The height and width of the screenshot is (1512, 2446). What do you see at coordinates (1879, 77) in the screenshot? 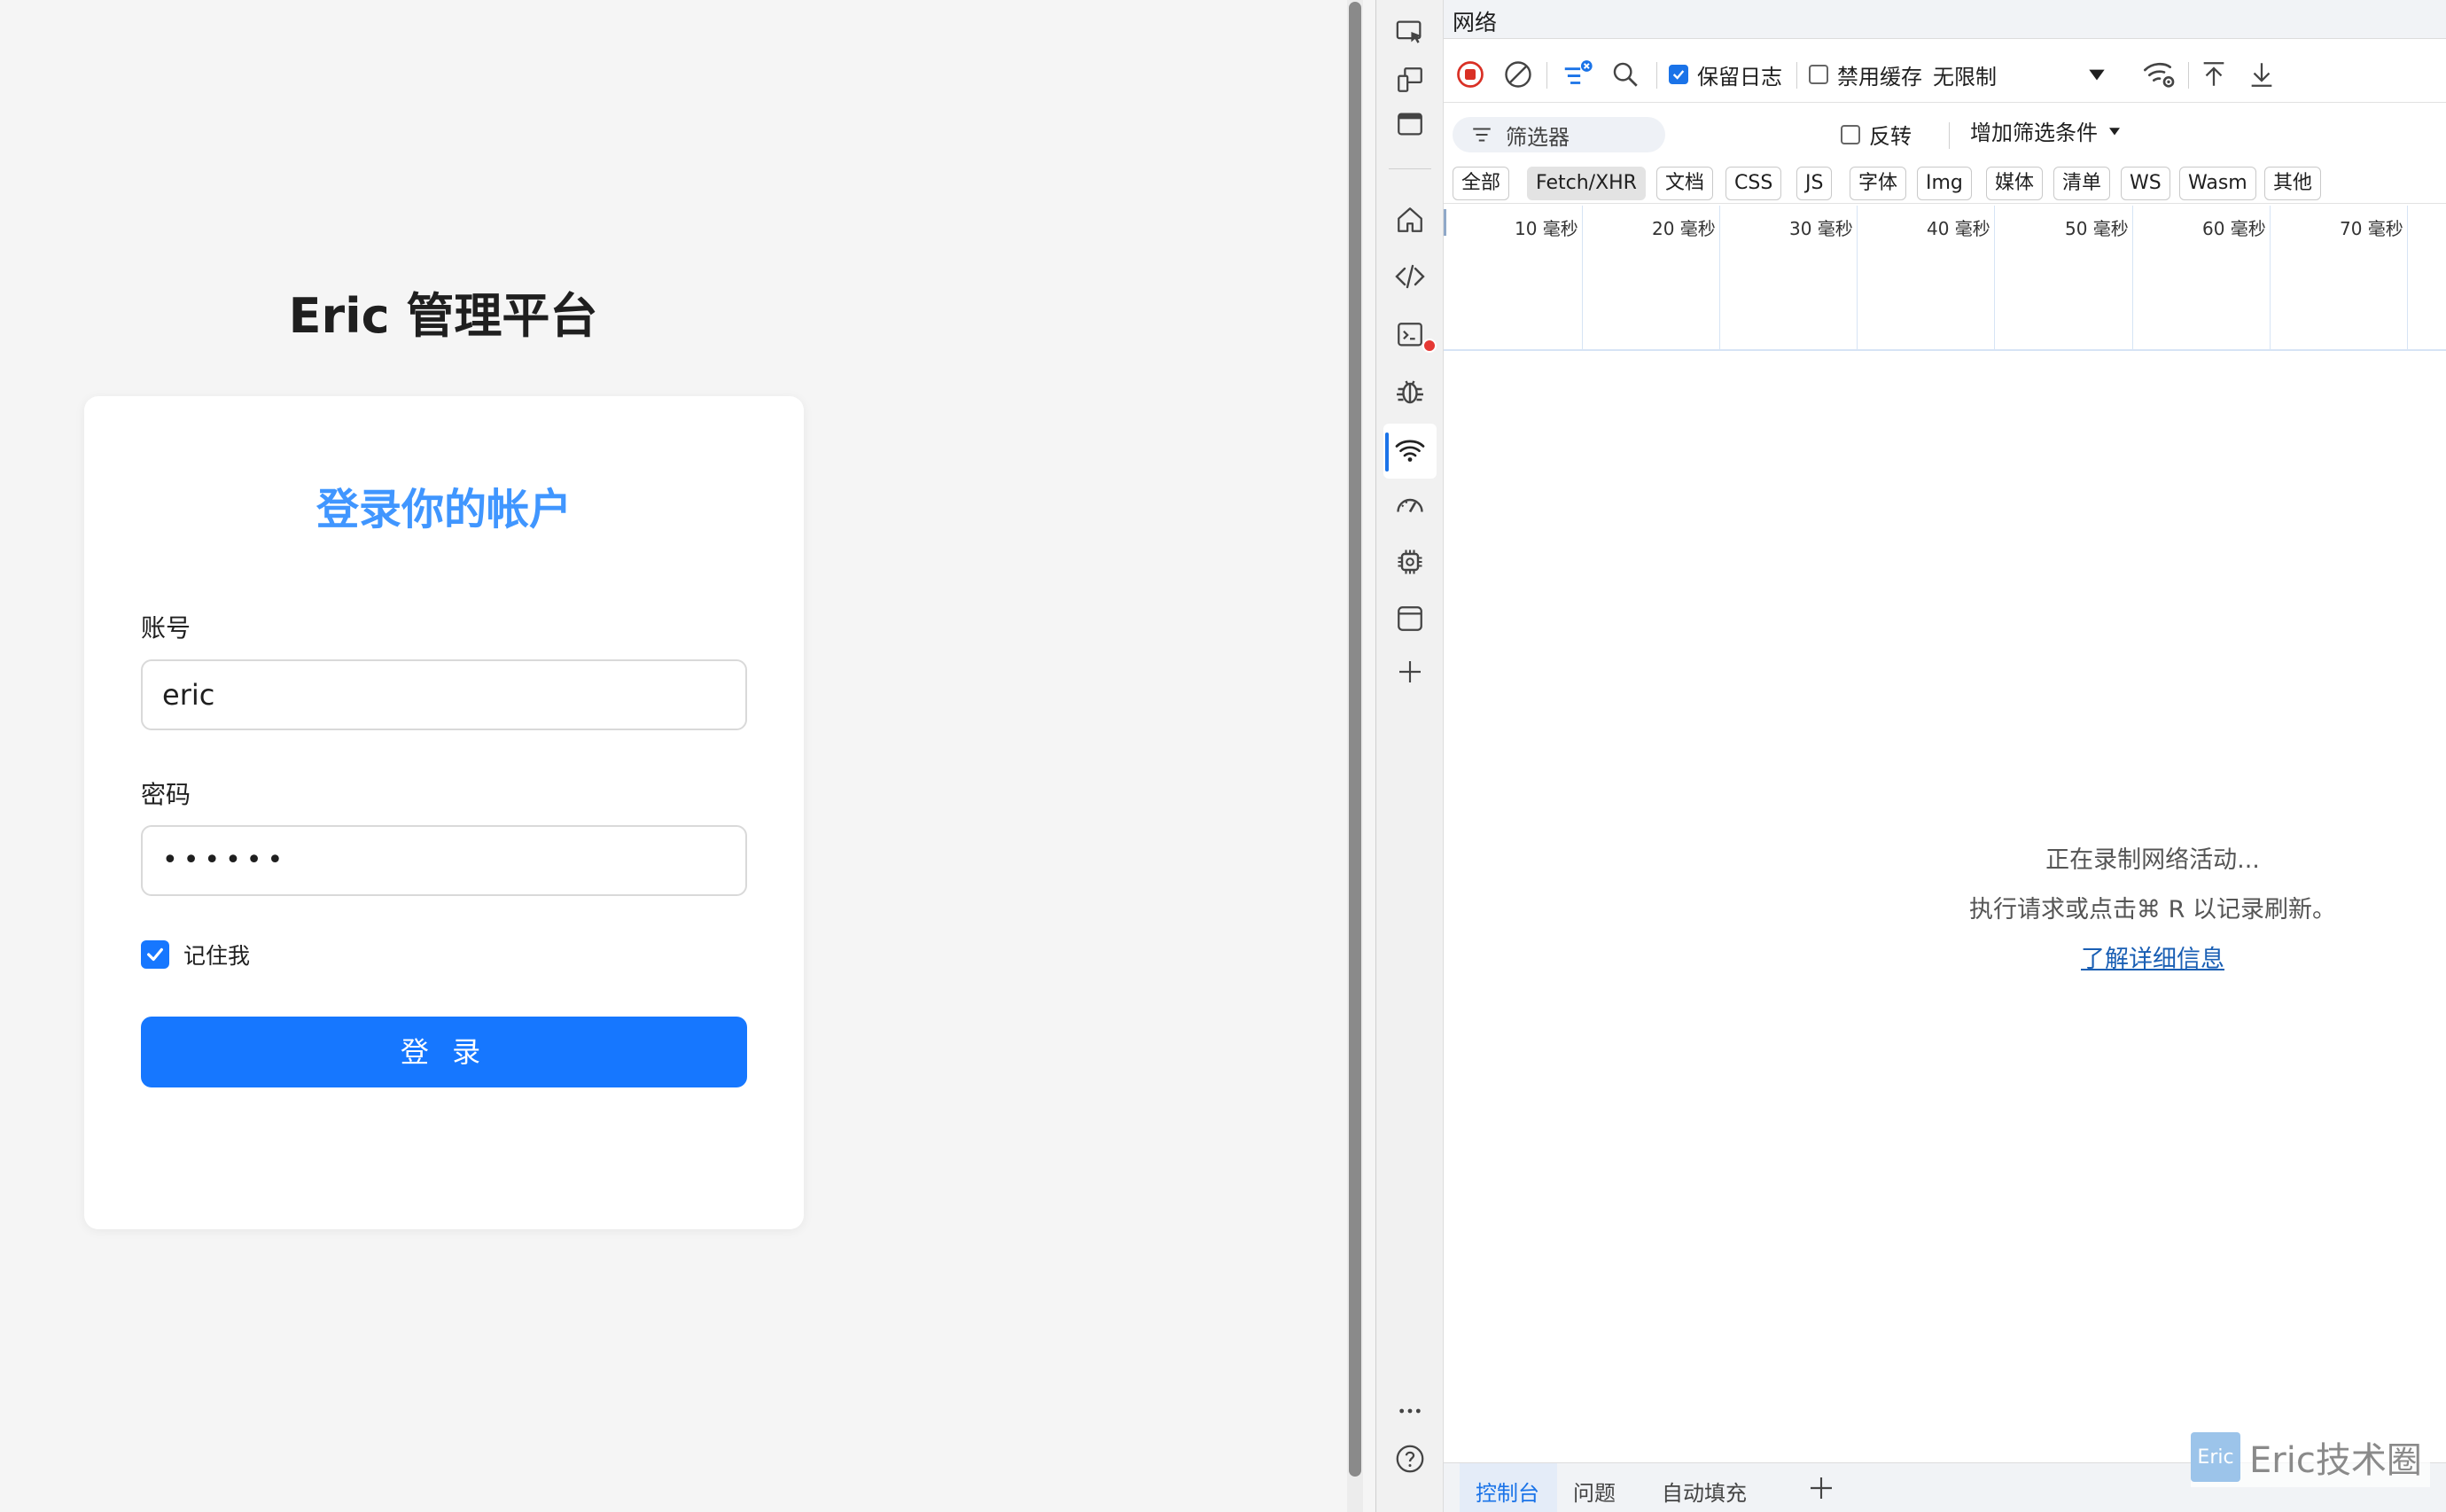
I see `disable-cache-label: 禁用缓存` at bounding box center [1879, 77].